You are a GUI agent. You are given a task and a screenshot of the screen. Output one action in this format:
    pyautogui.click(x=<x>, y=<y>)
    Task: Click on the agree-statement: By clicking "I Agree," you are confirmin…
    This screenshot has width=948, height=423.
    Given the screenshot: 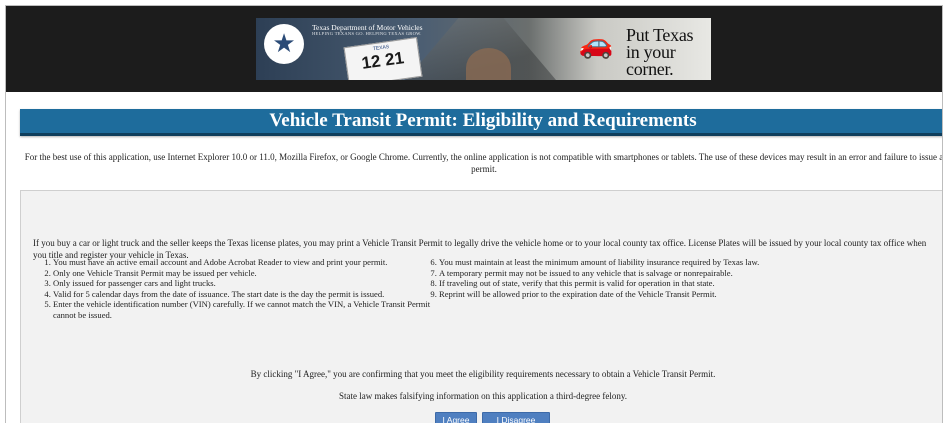 What is the action you would take?
    pyautogui.click(x=483, y=374)
    